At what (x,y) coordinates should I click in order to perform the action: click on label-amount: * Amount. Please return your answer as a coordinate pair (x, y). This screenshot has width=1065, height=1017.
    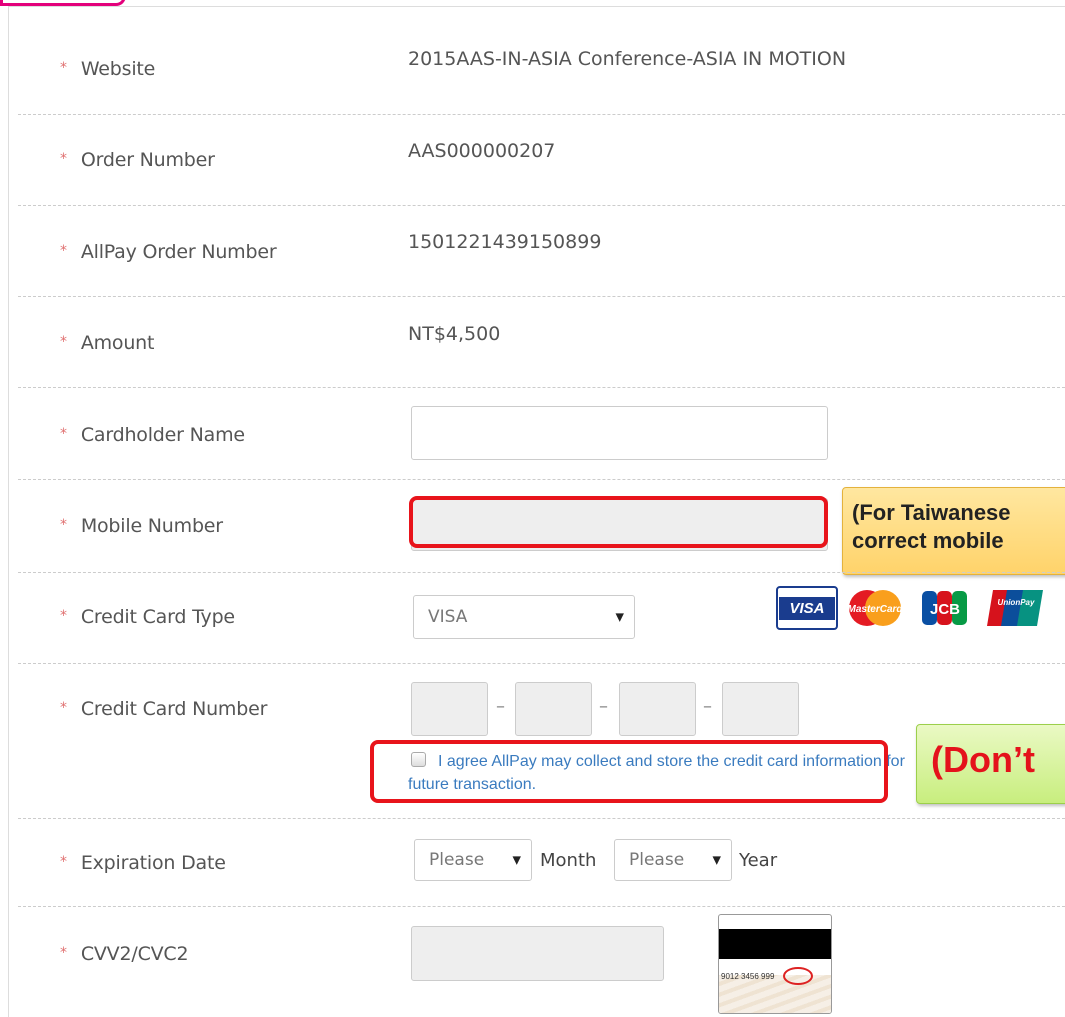
    Looking at the image, I should click on (107, 343).